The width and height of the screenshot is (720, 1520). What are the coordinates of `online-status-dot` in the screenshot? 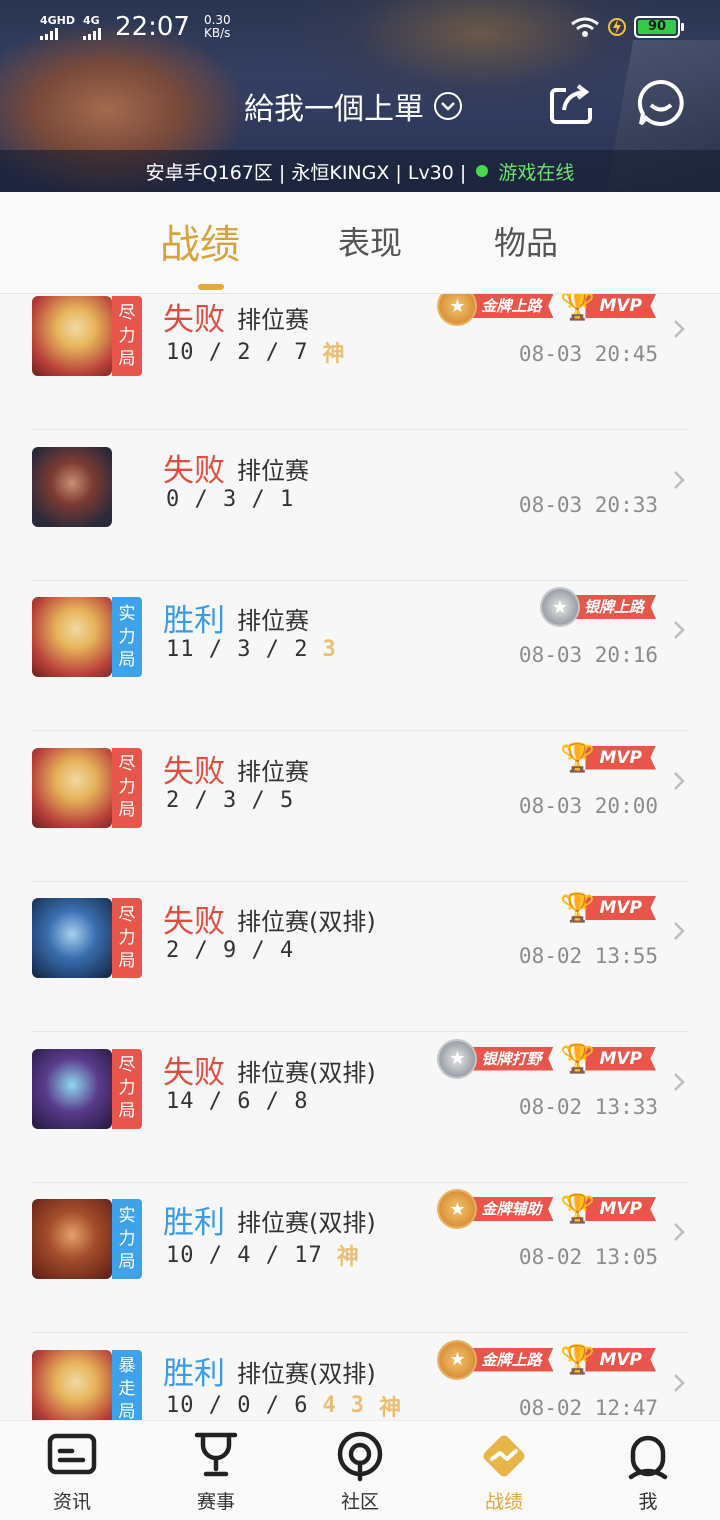 It's located at (482, 171).